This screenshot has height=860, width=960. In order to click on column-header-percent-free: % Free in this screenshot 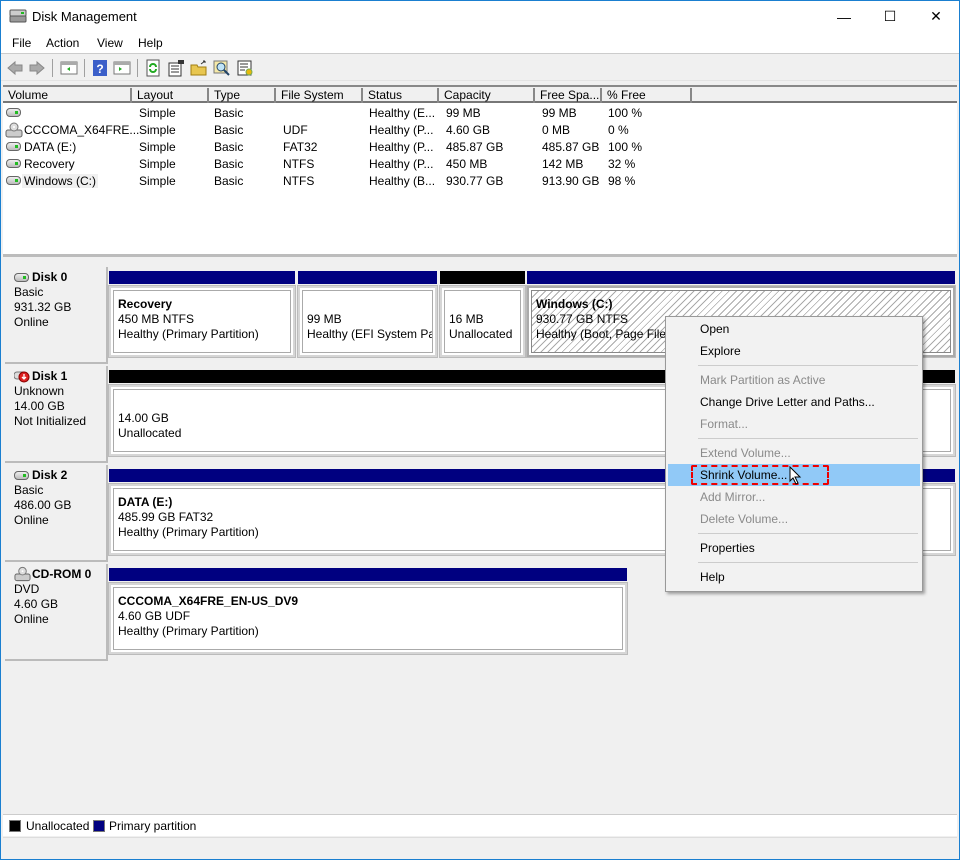, I will do `click(647, 95)`.